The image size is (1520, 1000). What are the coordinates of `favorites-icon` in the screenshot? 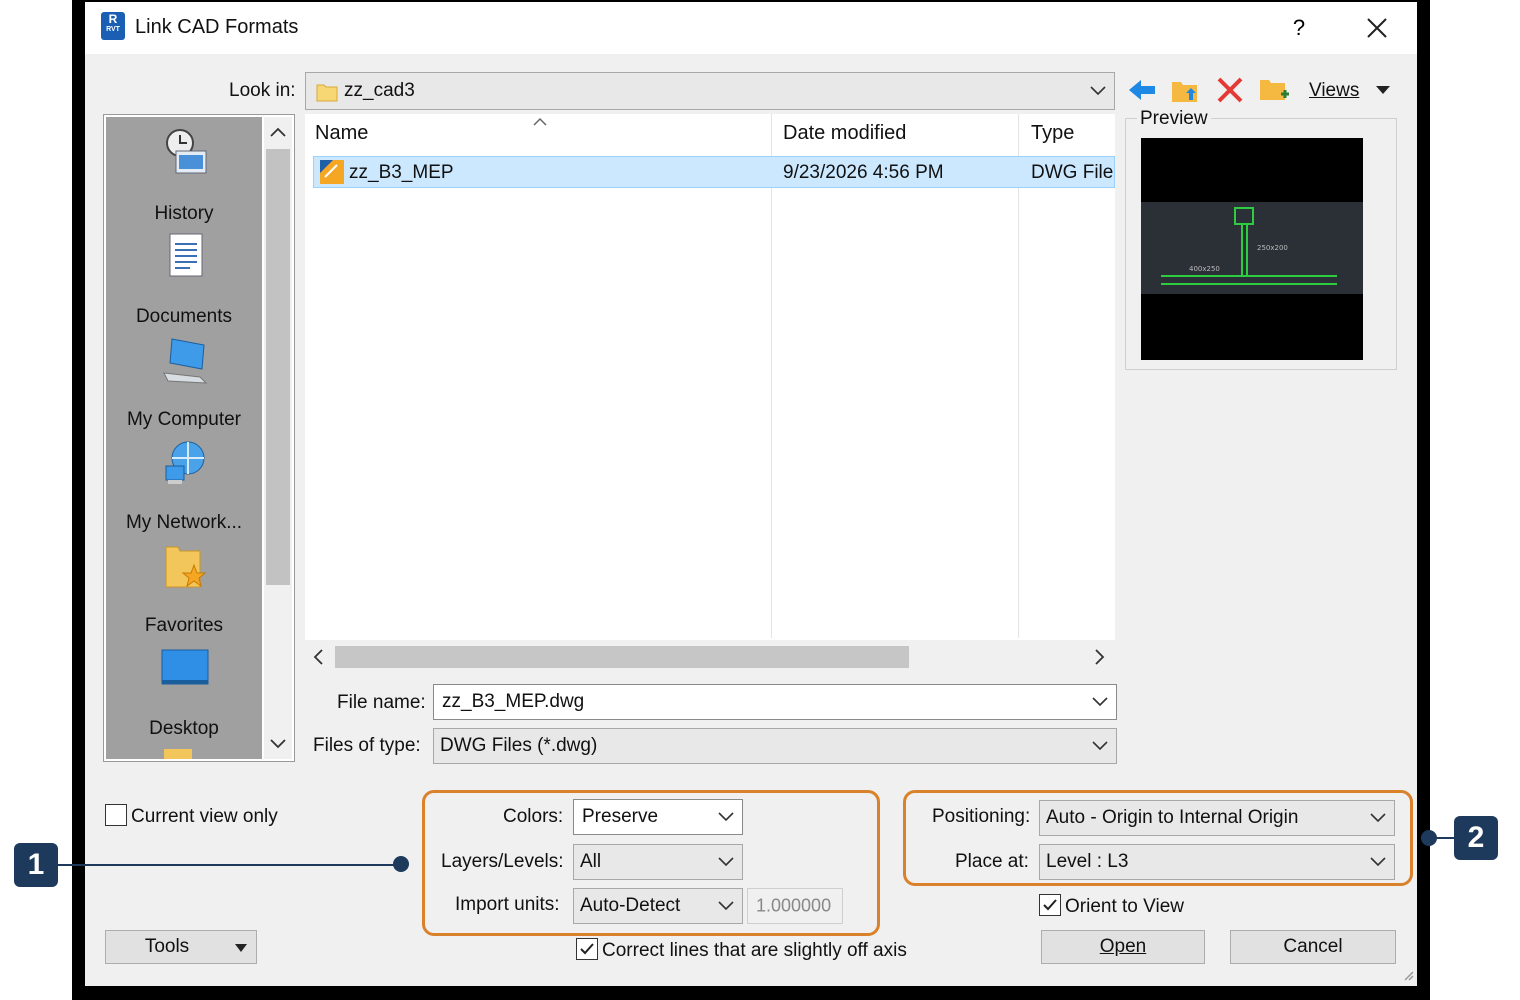 It's located at (186, 567).